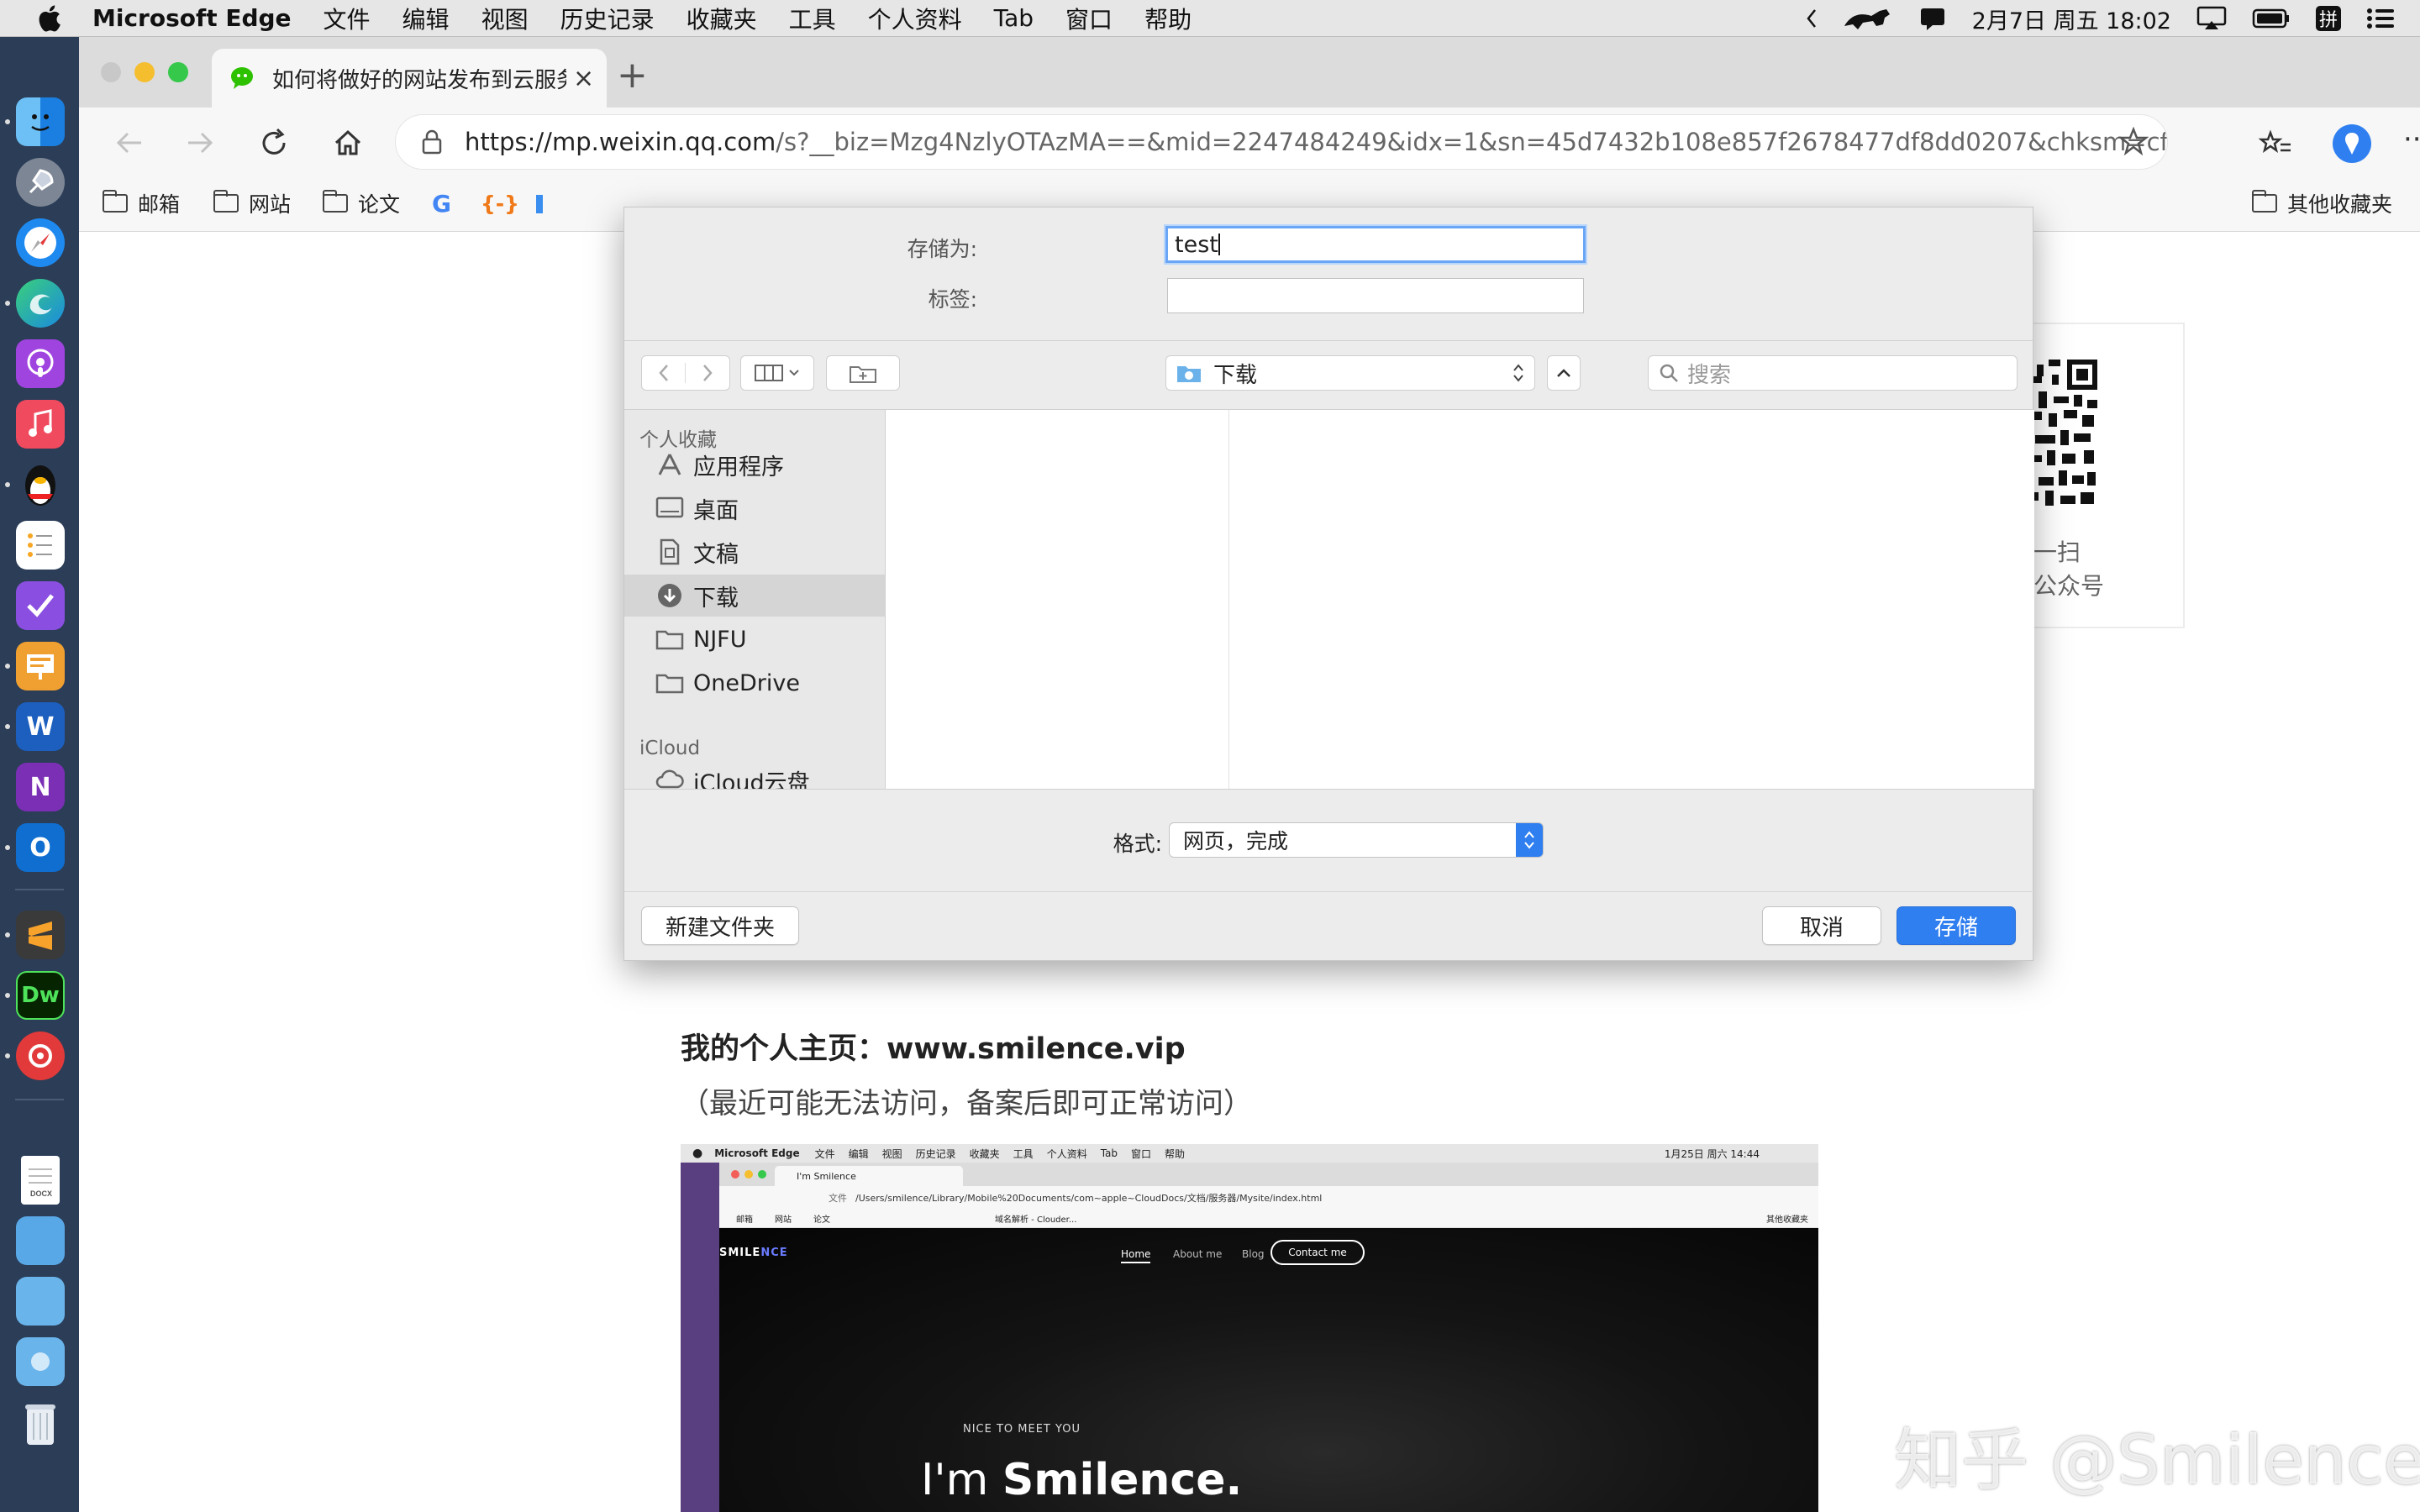  Describe the element at coordinates (1868, 18) in the screenshot. I see `status-animal-icon` at that location.